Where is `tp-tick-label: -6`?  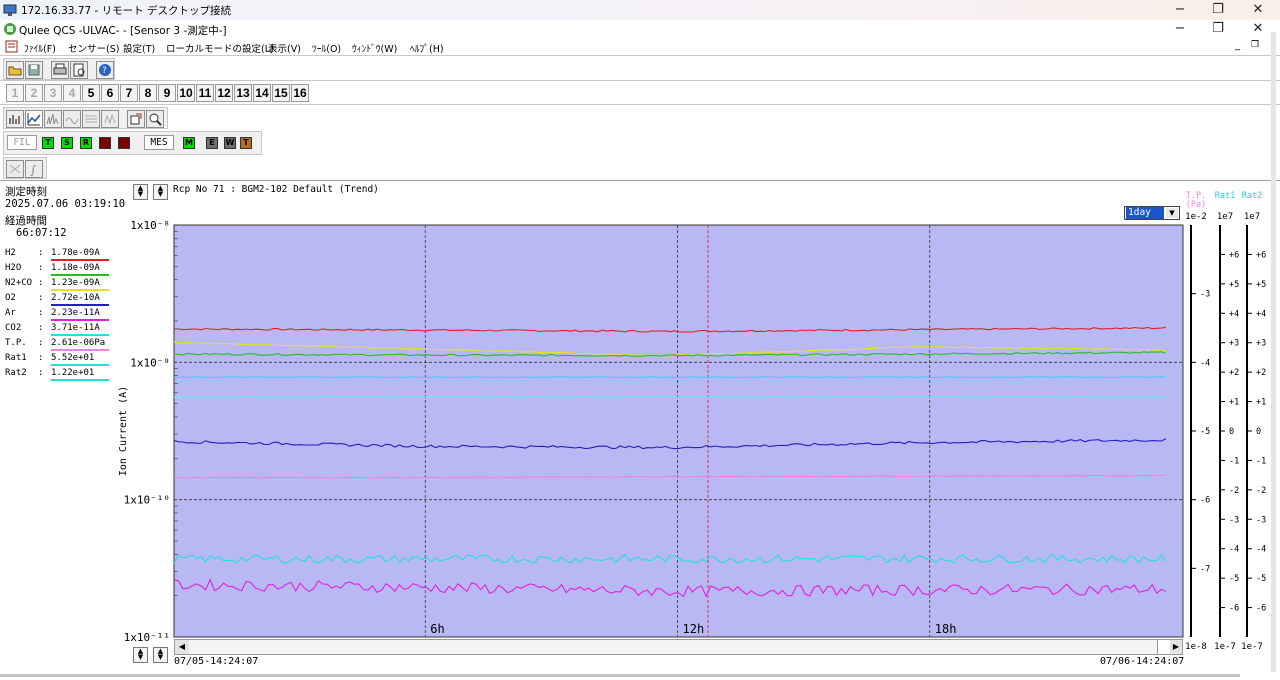 tp-tick-label: -6 is located at coordinates (1205, 501).